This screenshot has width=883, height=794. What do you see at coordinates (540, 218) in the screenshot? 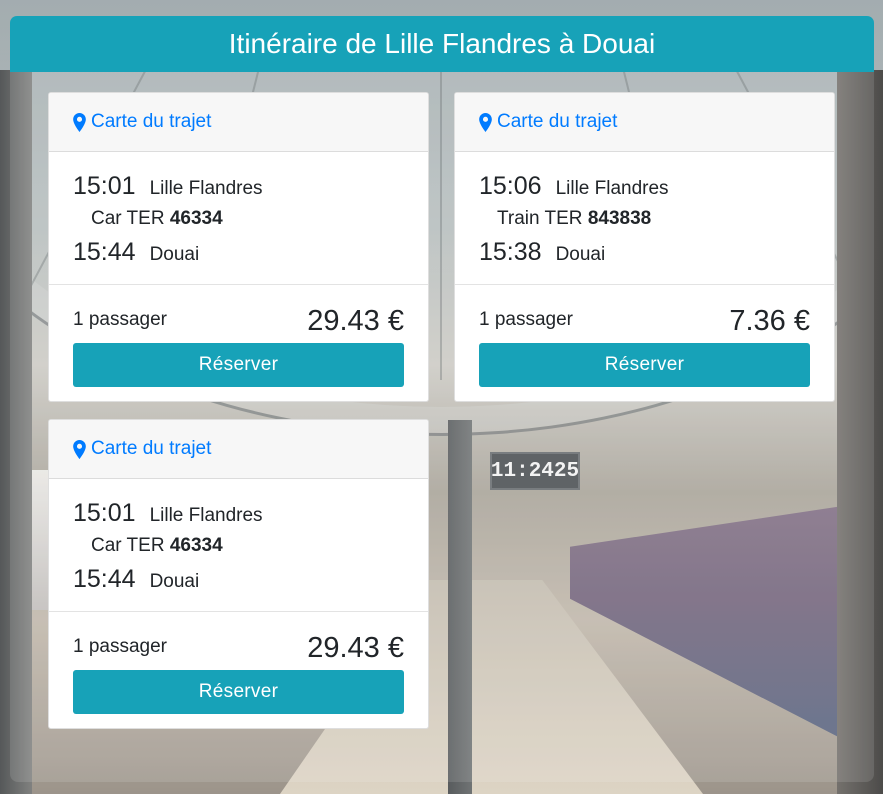
I see `vehicle-type: Train TER` at bounding box center [540, 218].